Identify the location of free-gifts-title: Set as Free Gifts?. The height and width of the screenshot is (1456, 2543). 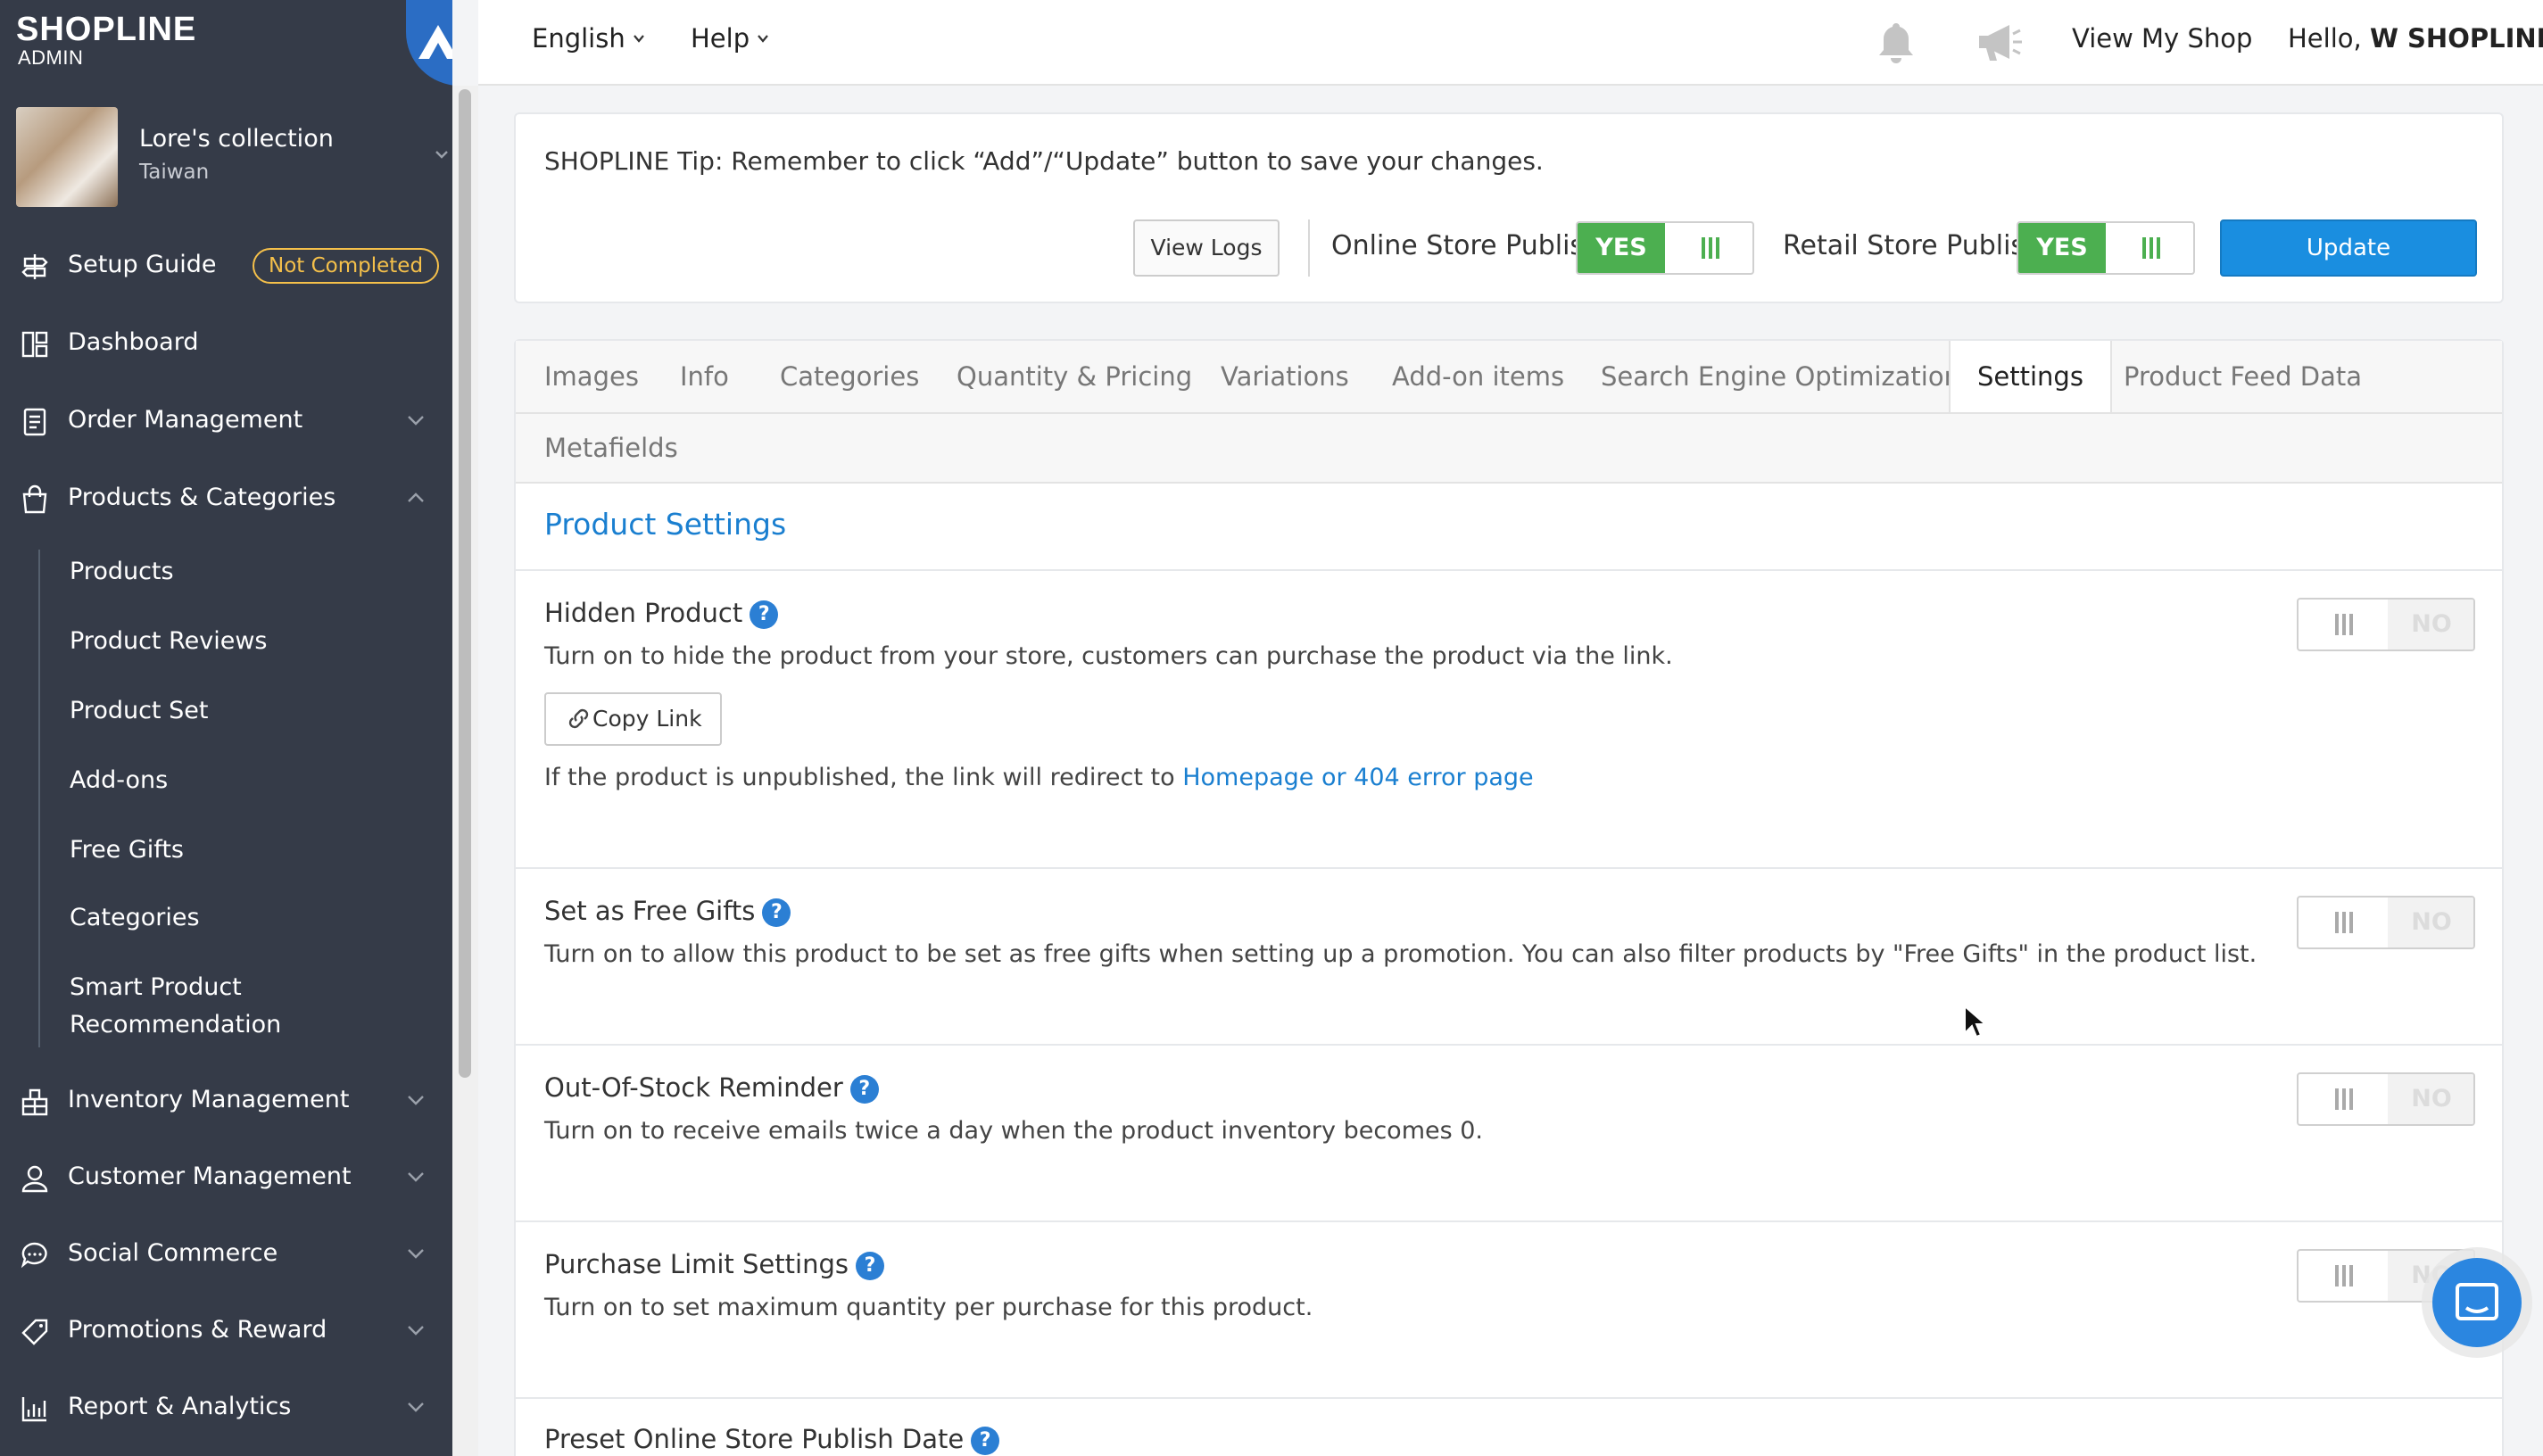
(667, 911).